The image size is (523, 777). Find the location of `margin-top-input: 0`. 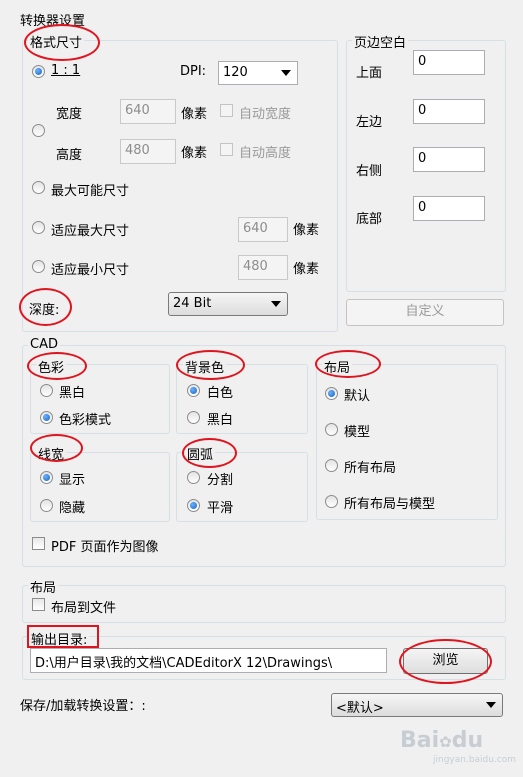

margin-top-input: 0 is located at coordinates (449, 62).